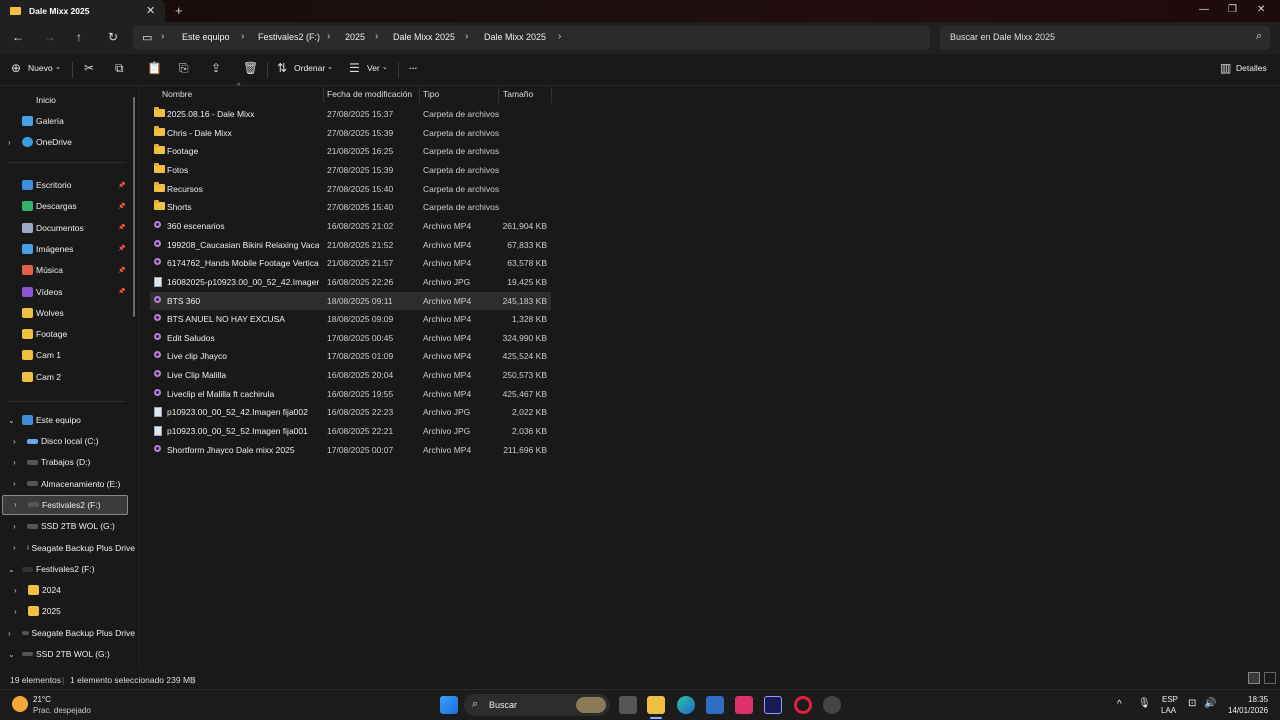 The height and width of the screenshot is (720, 1280). Describe the element at coordinates (1170, 699) in the screenshot. I see `language-top: ESP` at that location.